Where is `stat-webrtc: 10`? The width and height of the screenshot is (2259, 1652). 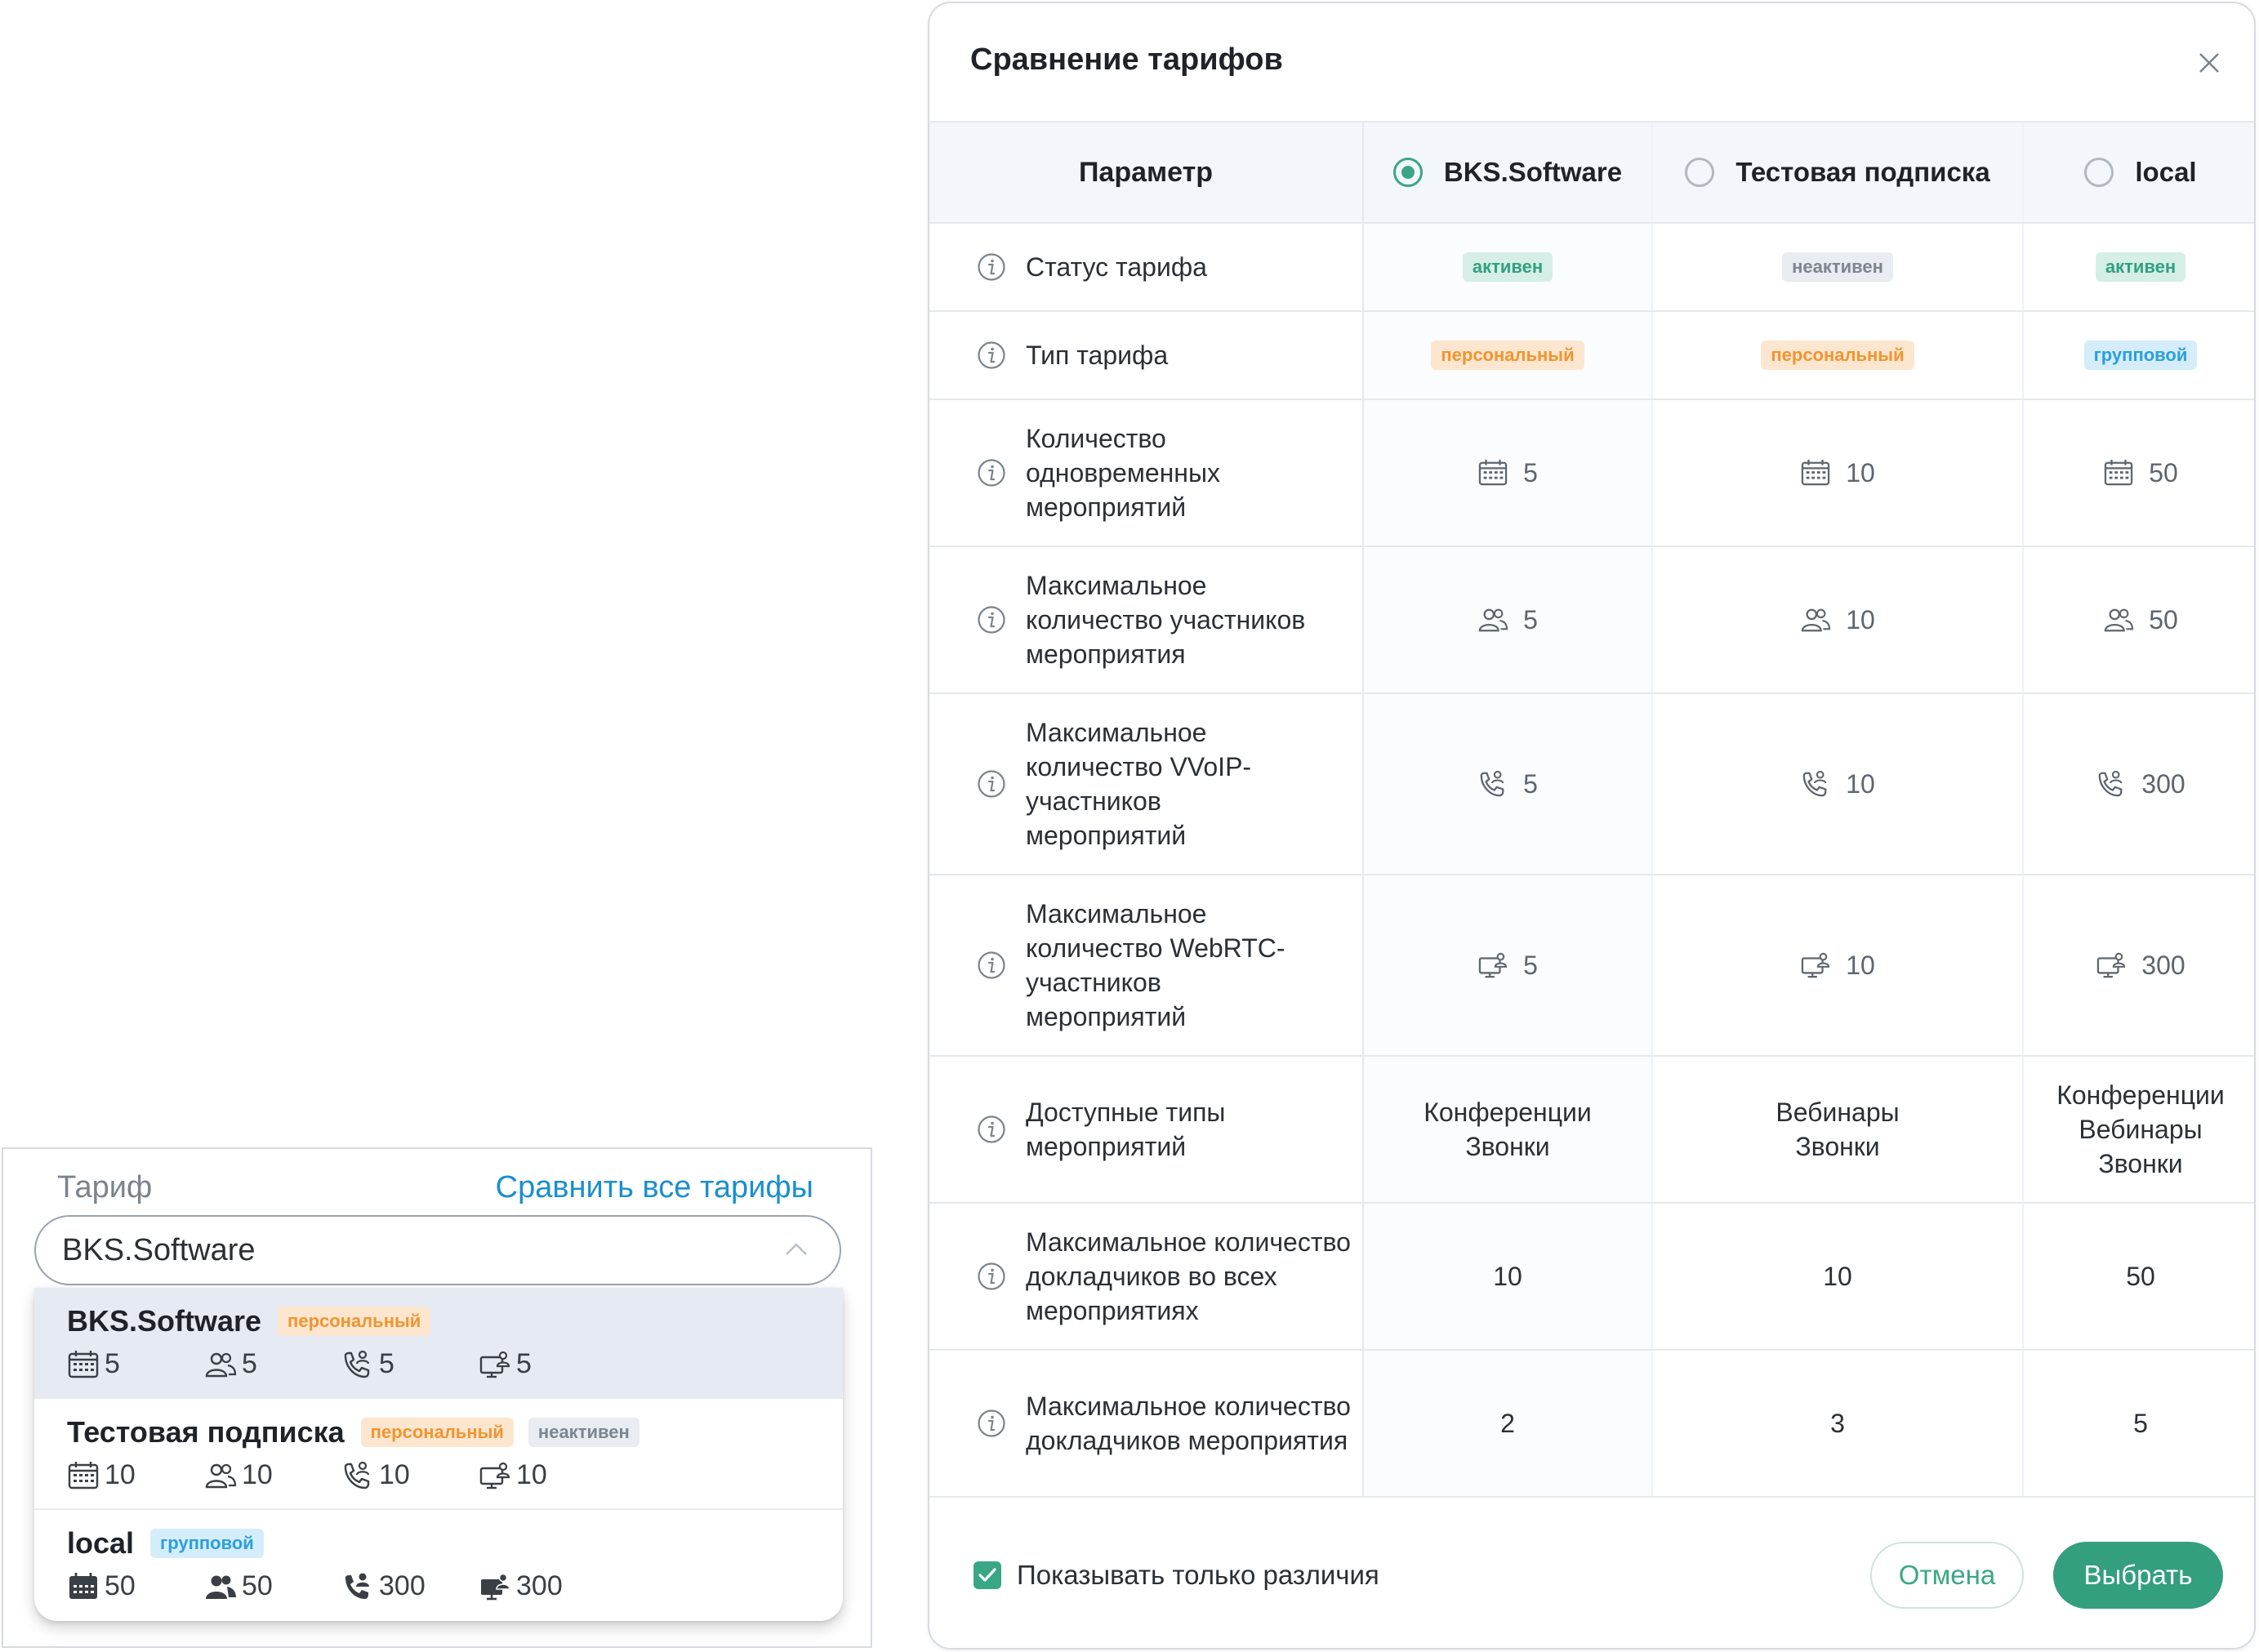 stat-webrtc: 10 is located at coordinates (531, 1474).